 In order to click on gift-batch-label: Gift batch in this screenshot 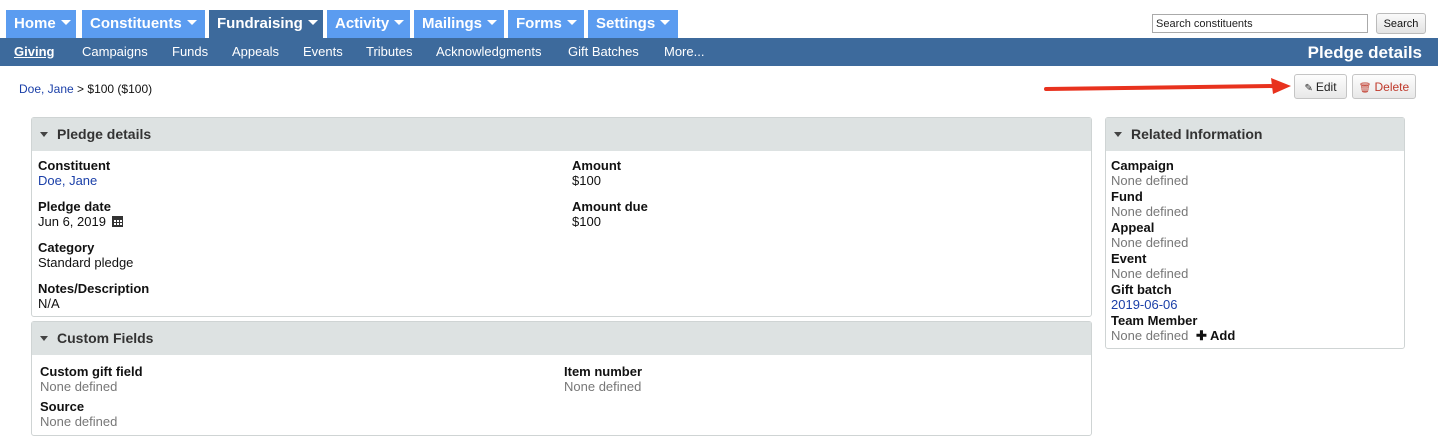, I will do `click(1141, 289)`.